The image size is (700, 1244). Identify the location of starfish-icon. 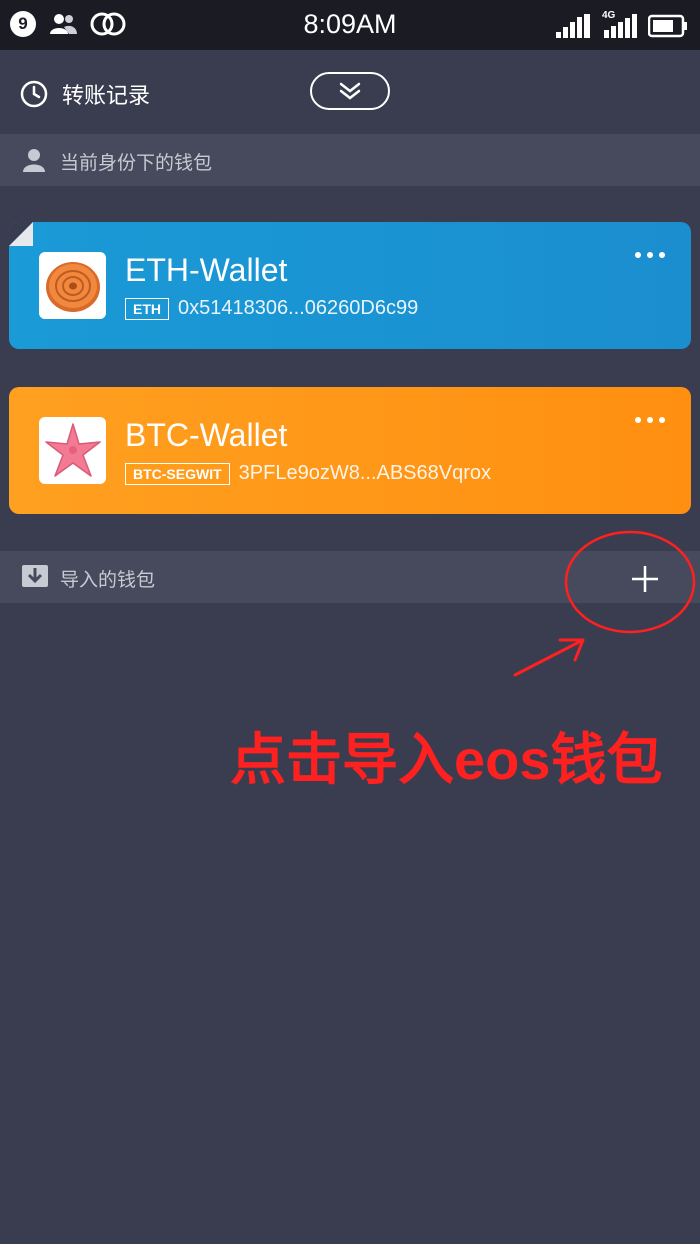
(72, 449).